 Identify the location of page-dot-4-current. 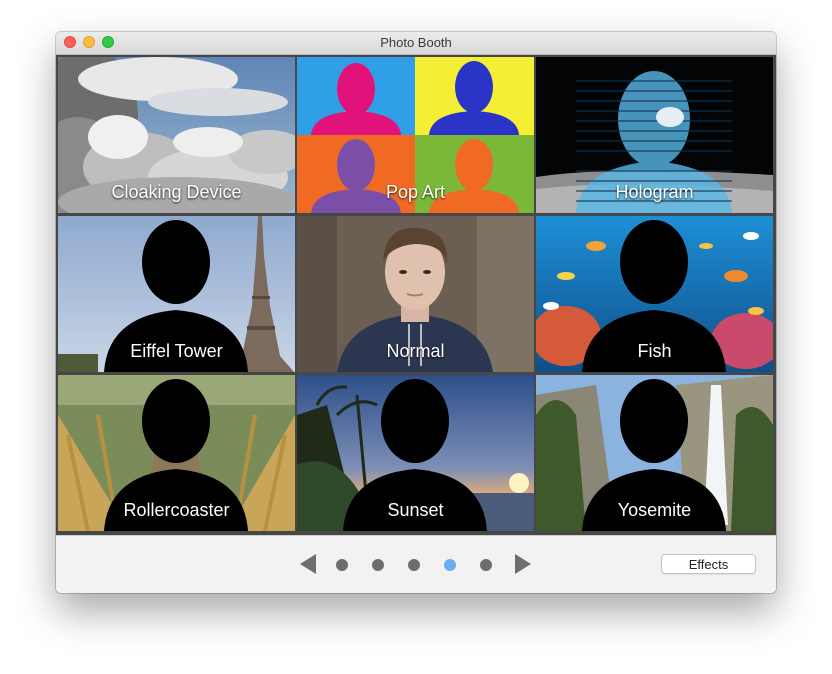
(450, 565).